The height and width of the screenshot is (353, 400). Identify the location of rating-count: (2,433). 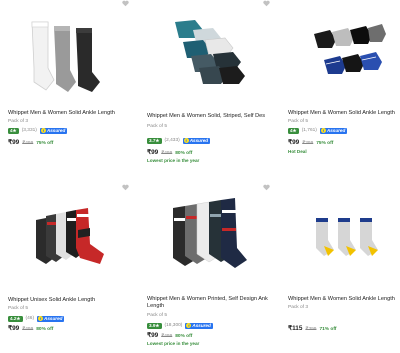
(172, 140).